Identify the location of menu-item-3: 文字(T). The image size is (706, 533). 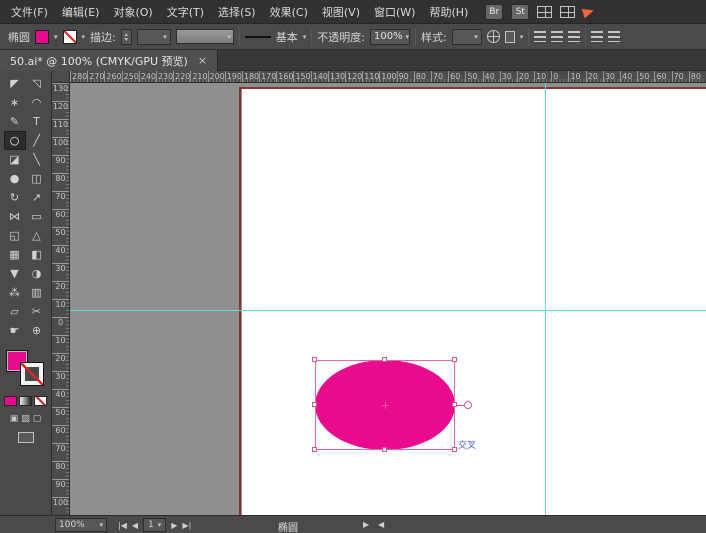
(185, 12).